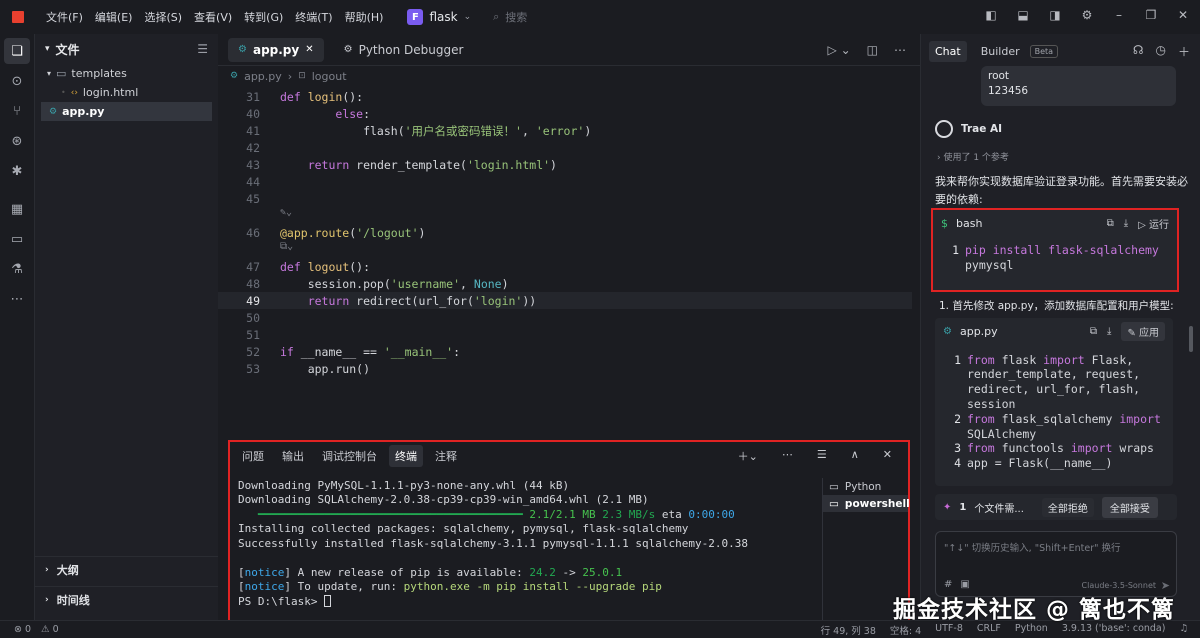 This screenshot has width=1200, height=638. What do you see at coordinates (1143, 331) in the screenshot?
I see `apply-button: ✎ 应用` at bounding box center [1143, 331].